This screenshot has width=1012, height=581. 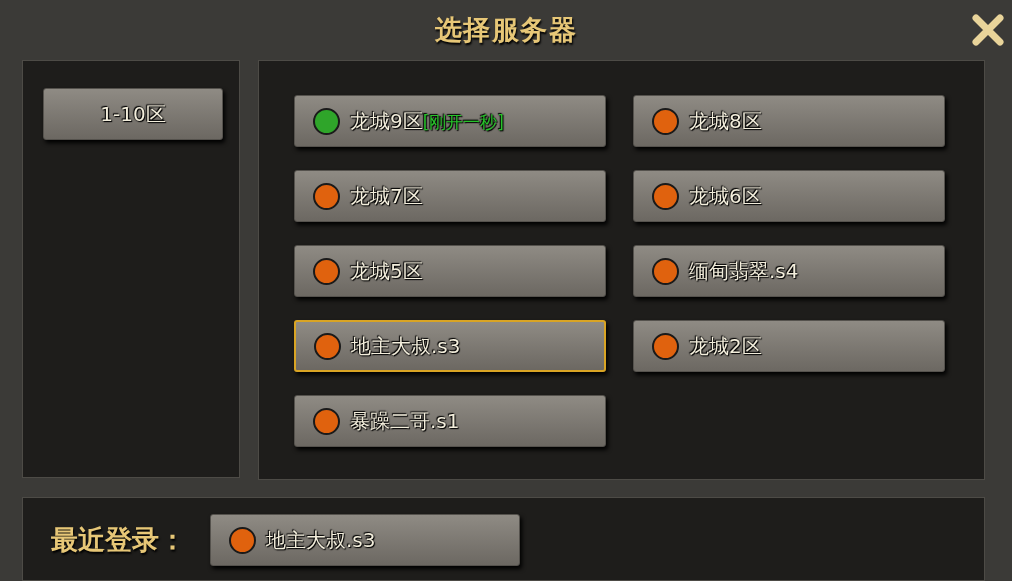 What do you see at coordinates (133, 114) in the screenshot?
I see `zone-button: 1-10区` at bounding box center [133, 114].